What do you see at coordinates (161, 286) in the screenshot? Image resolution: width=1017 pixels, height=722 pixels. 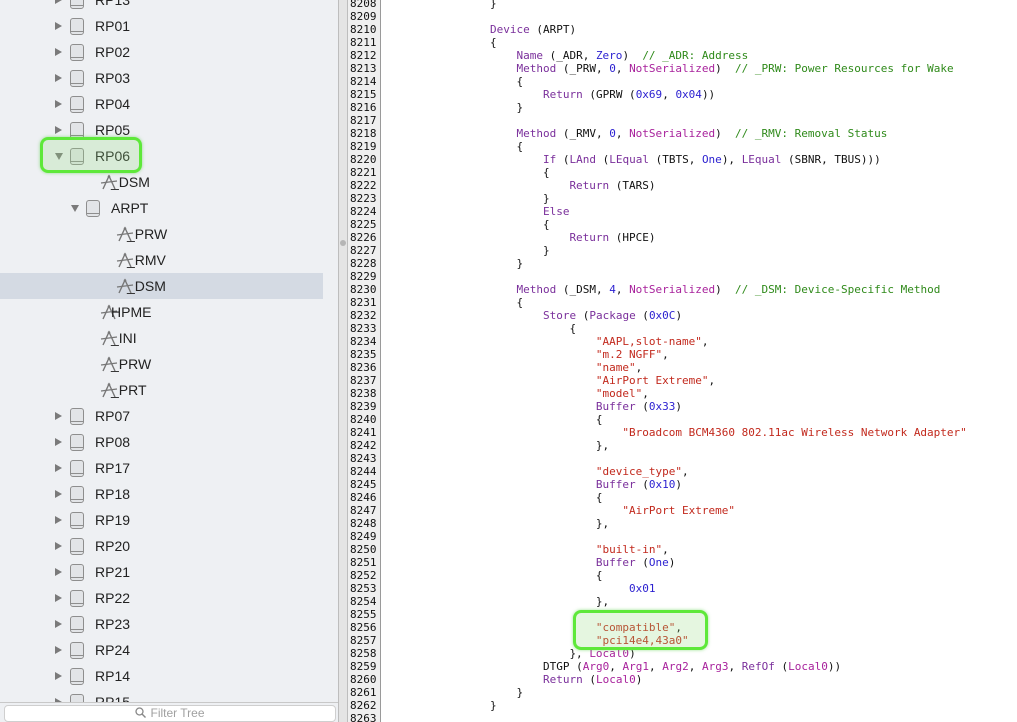 I see `tree-item: _DSM` at bounding box center [161, 286].